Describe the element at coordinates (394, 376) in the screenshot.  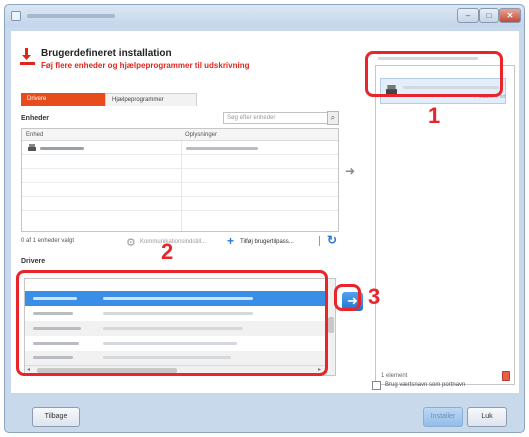
I see `selected-count-label: 1 element` at that location.